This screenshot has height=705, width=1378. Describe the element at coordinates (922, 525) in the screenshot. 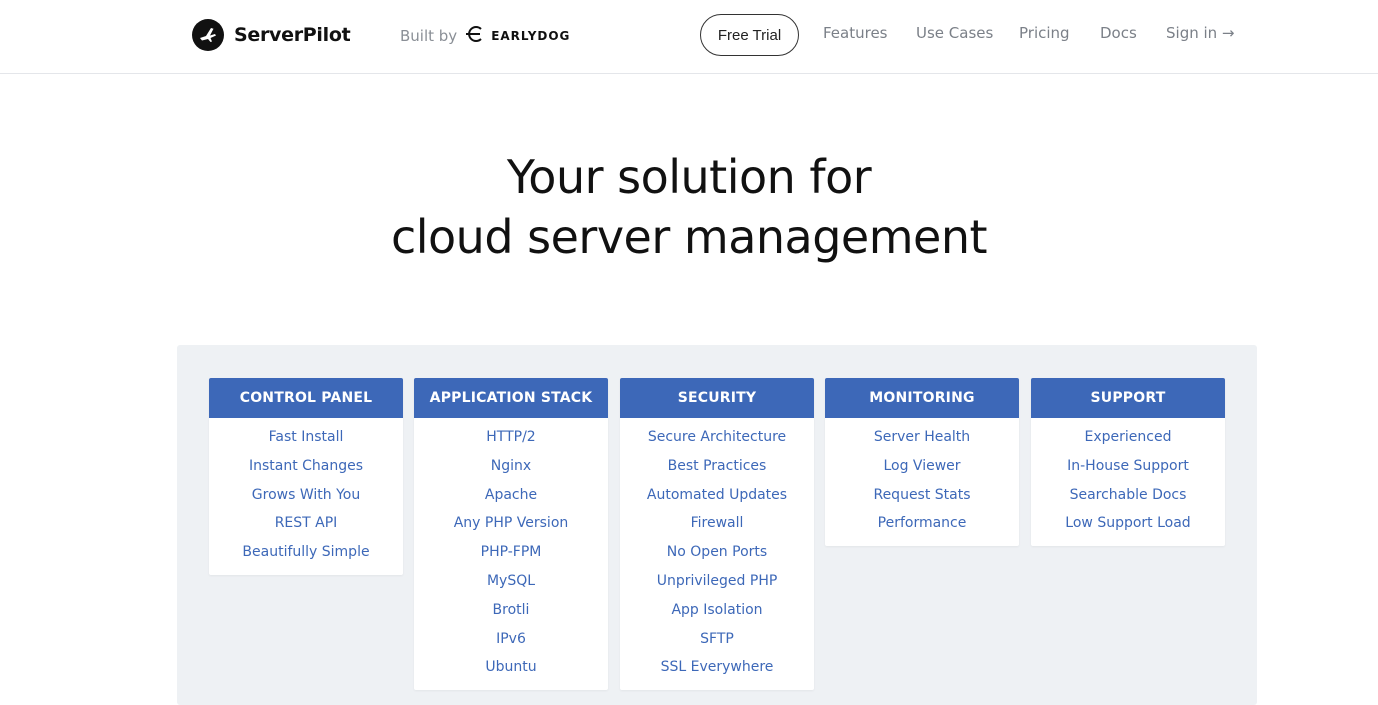

I see `feature-link: Performance` at that location.